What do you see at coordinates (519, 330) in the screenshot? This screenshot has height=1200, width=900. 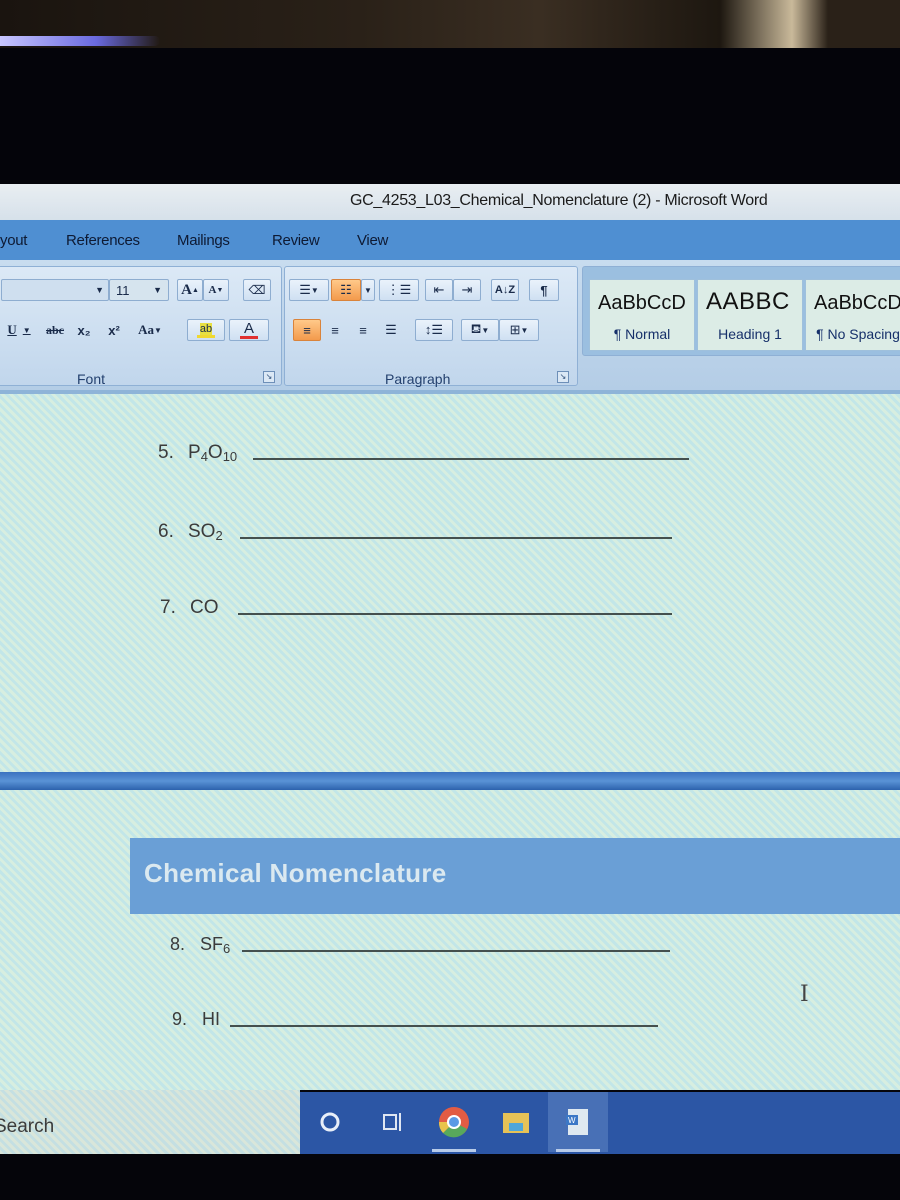 I see `borders-button: ⊞ ▼` at bounding box center [519, 330].